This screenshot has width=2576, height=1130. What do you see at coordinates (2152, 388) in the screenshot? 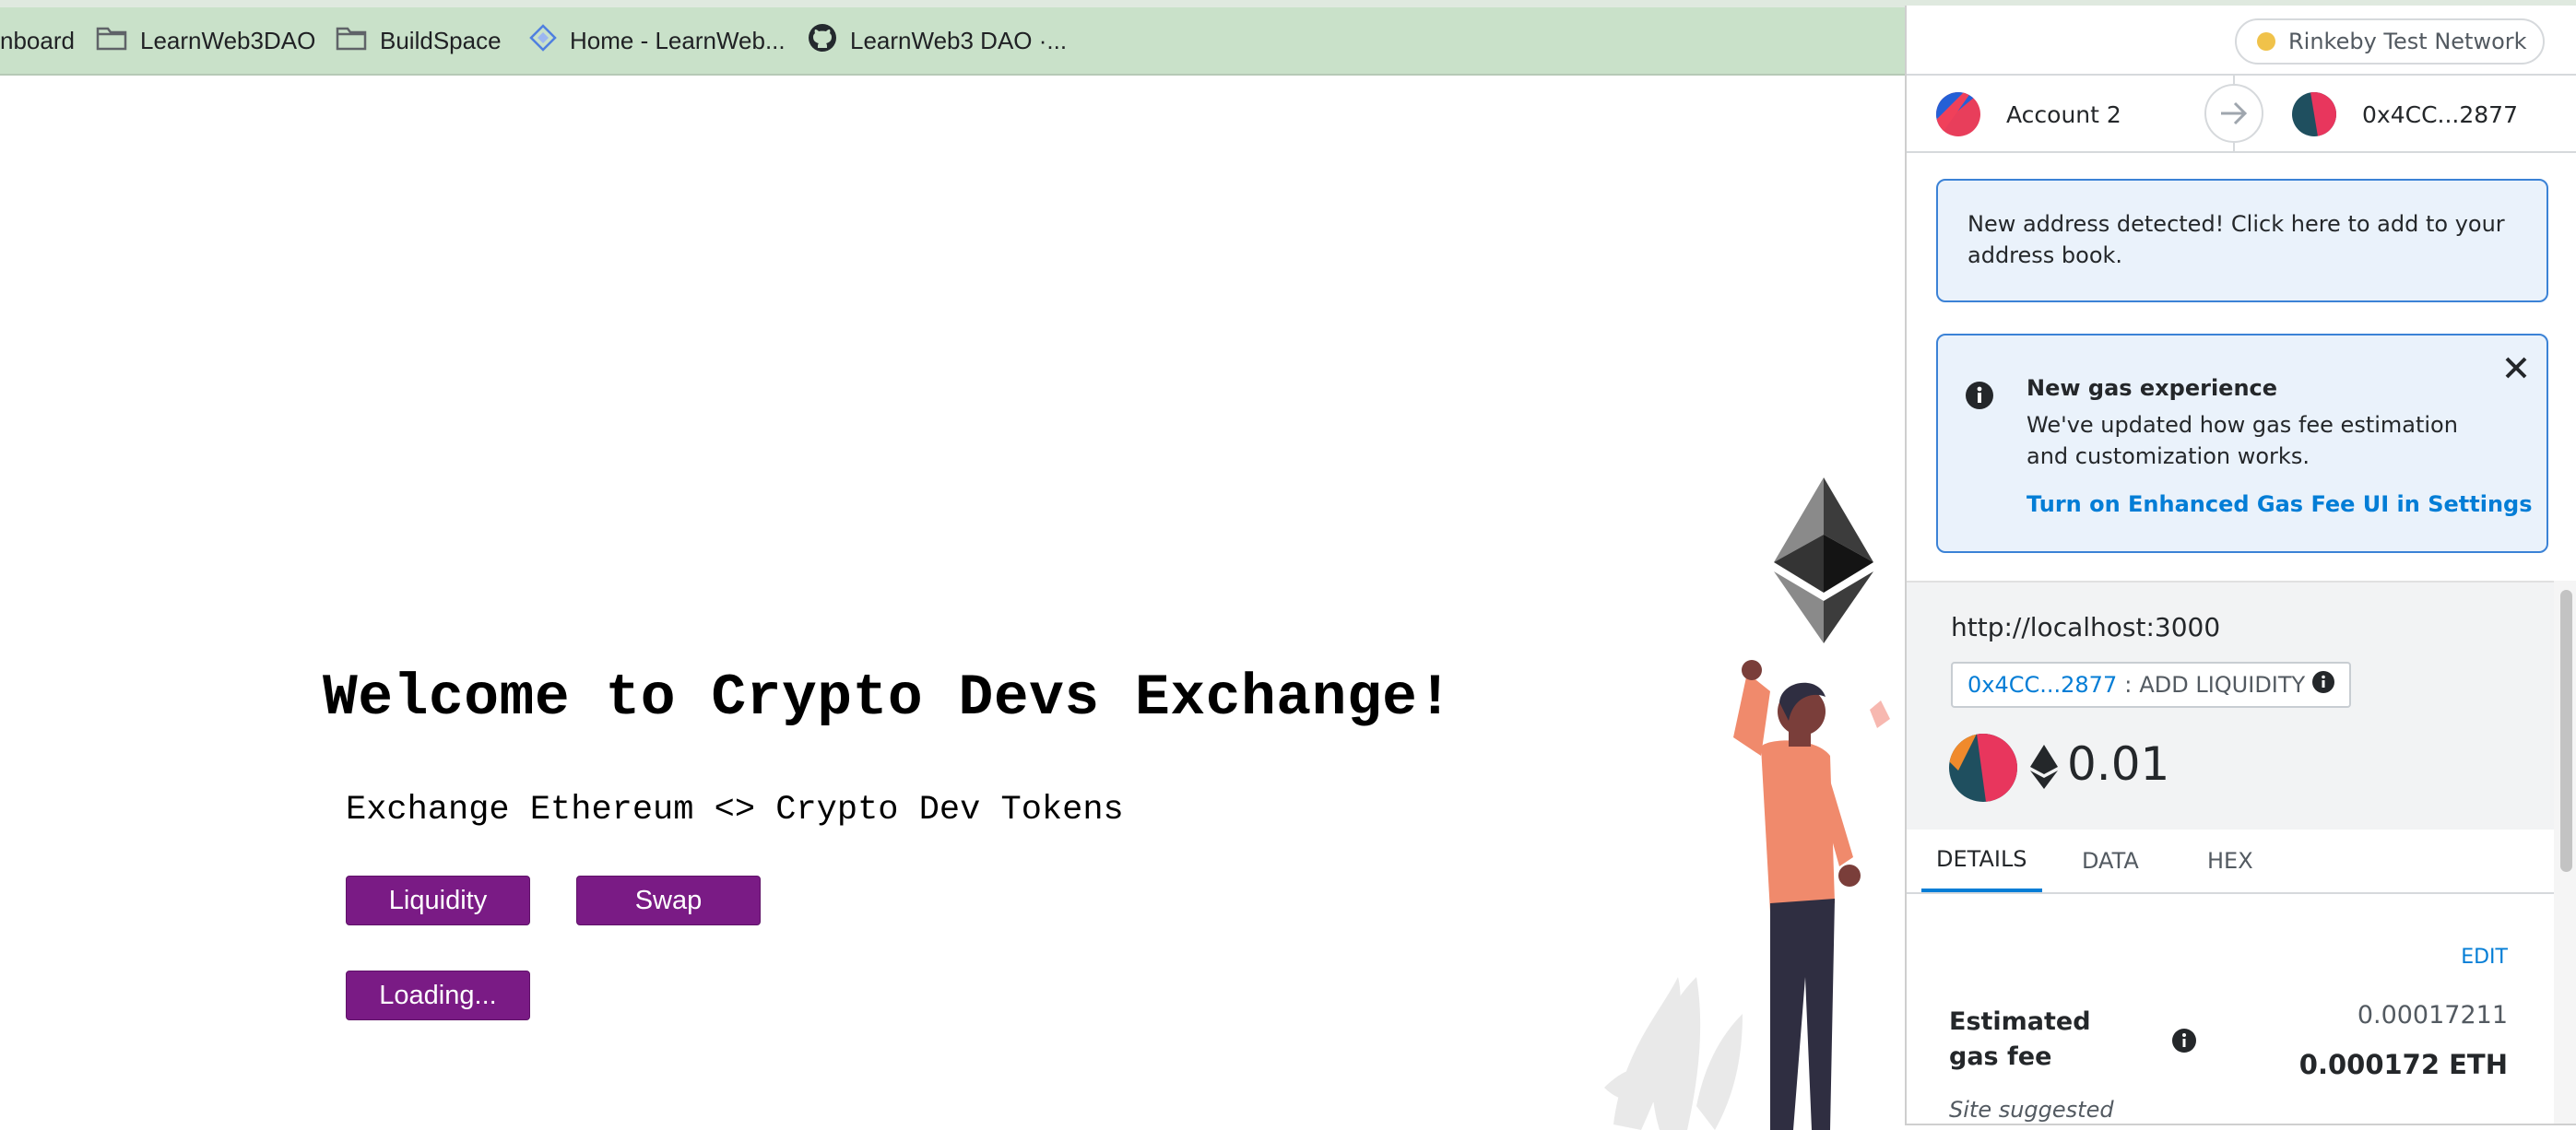
I see `gas-notice-title: New gas experience` at bounding box center [2152, 388].